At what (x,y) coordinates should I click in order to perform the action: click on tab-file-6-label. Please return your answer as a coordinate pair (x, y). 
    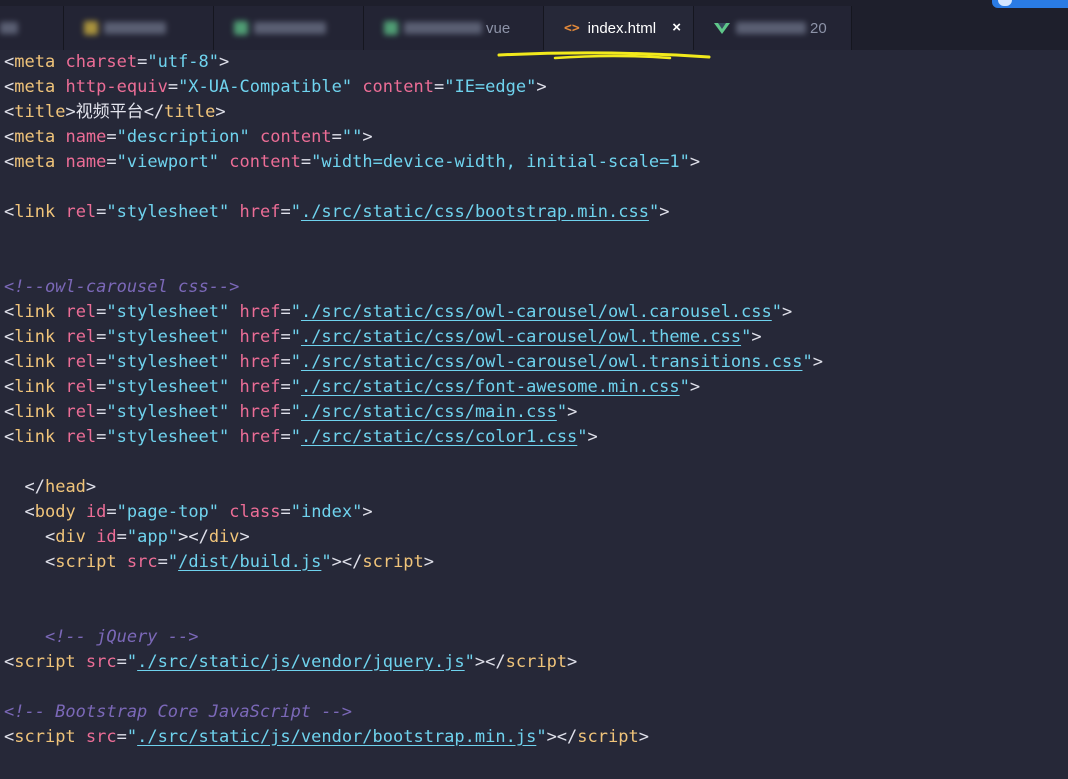
    Looking at the image, I should click on (771, 28).